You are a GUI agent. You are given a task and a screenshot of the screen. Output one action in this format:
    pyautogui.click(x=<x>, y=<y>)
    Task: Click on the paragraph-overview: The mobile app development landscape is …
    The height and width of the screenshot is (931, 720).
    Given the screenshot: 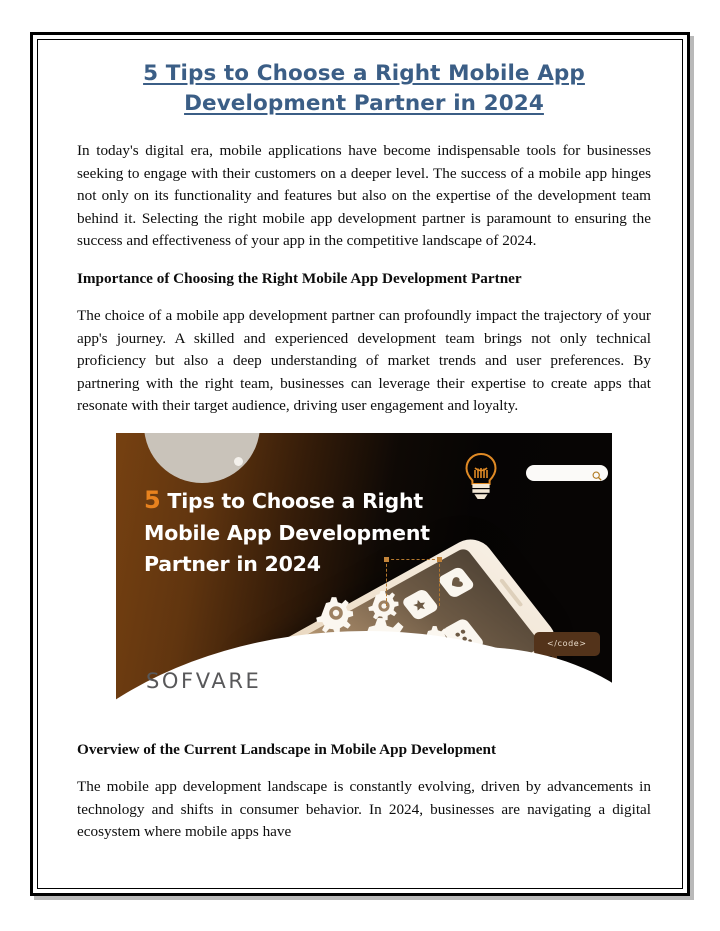 What is the action you would take?
    pyautogui.click(x=364, y=809)
    